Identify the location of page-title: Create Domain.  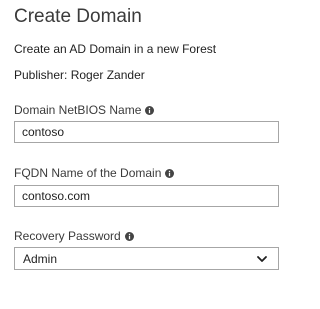
(78, 16).